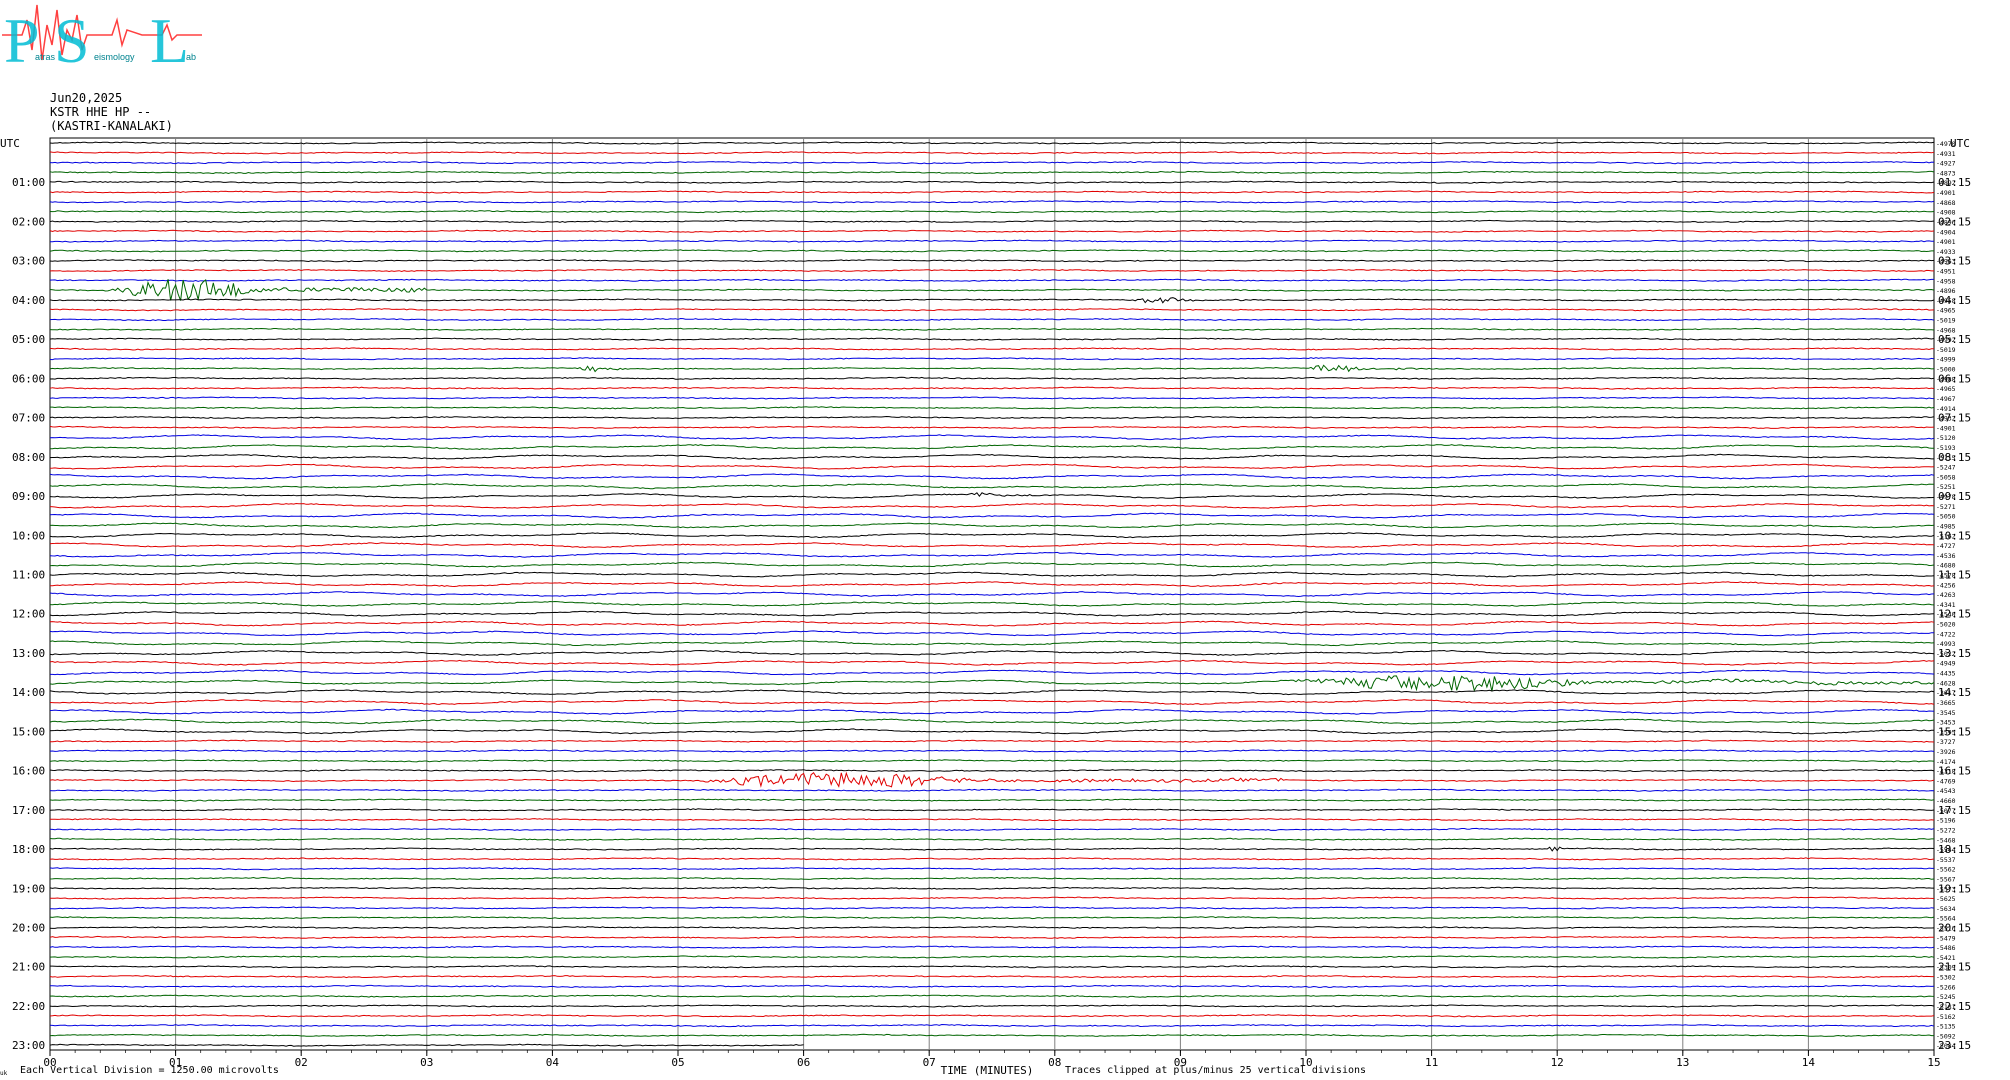 The height and width of the screenshot is (1080, 2010). What do you see at coordinates (677, 1062) in the screenshot?
I see `x-tick-label: 05` at bounding box center [677, 1062].